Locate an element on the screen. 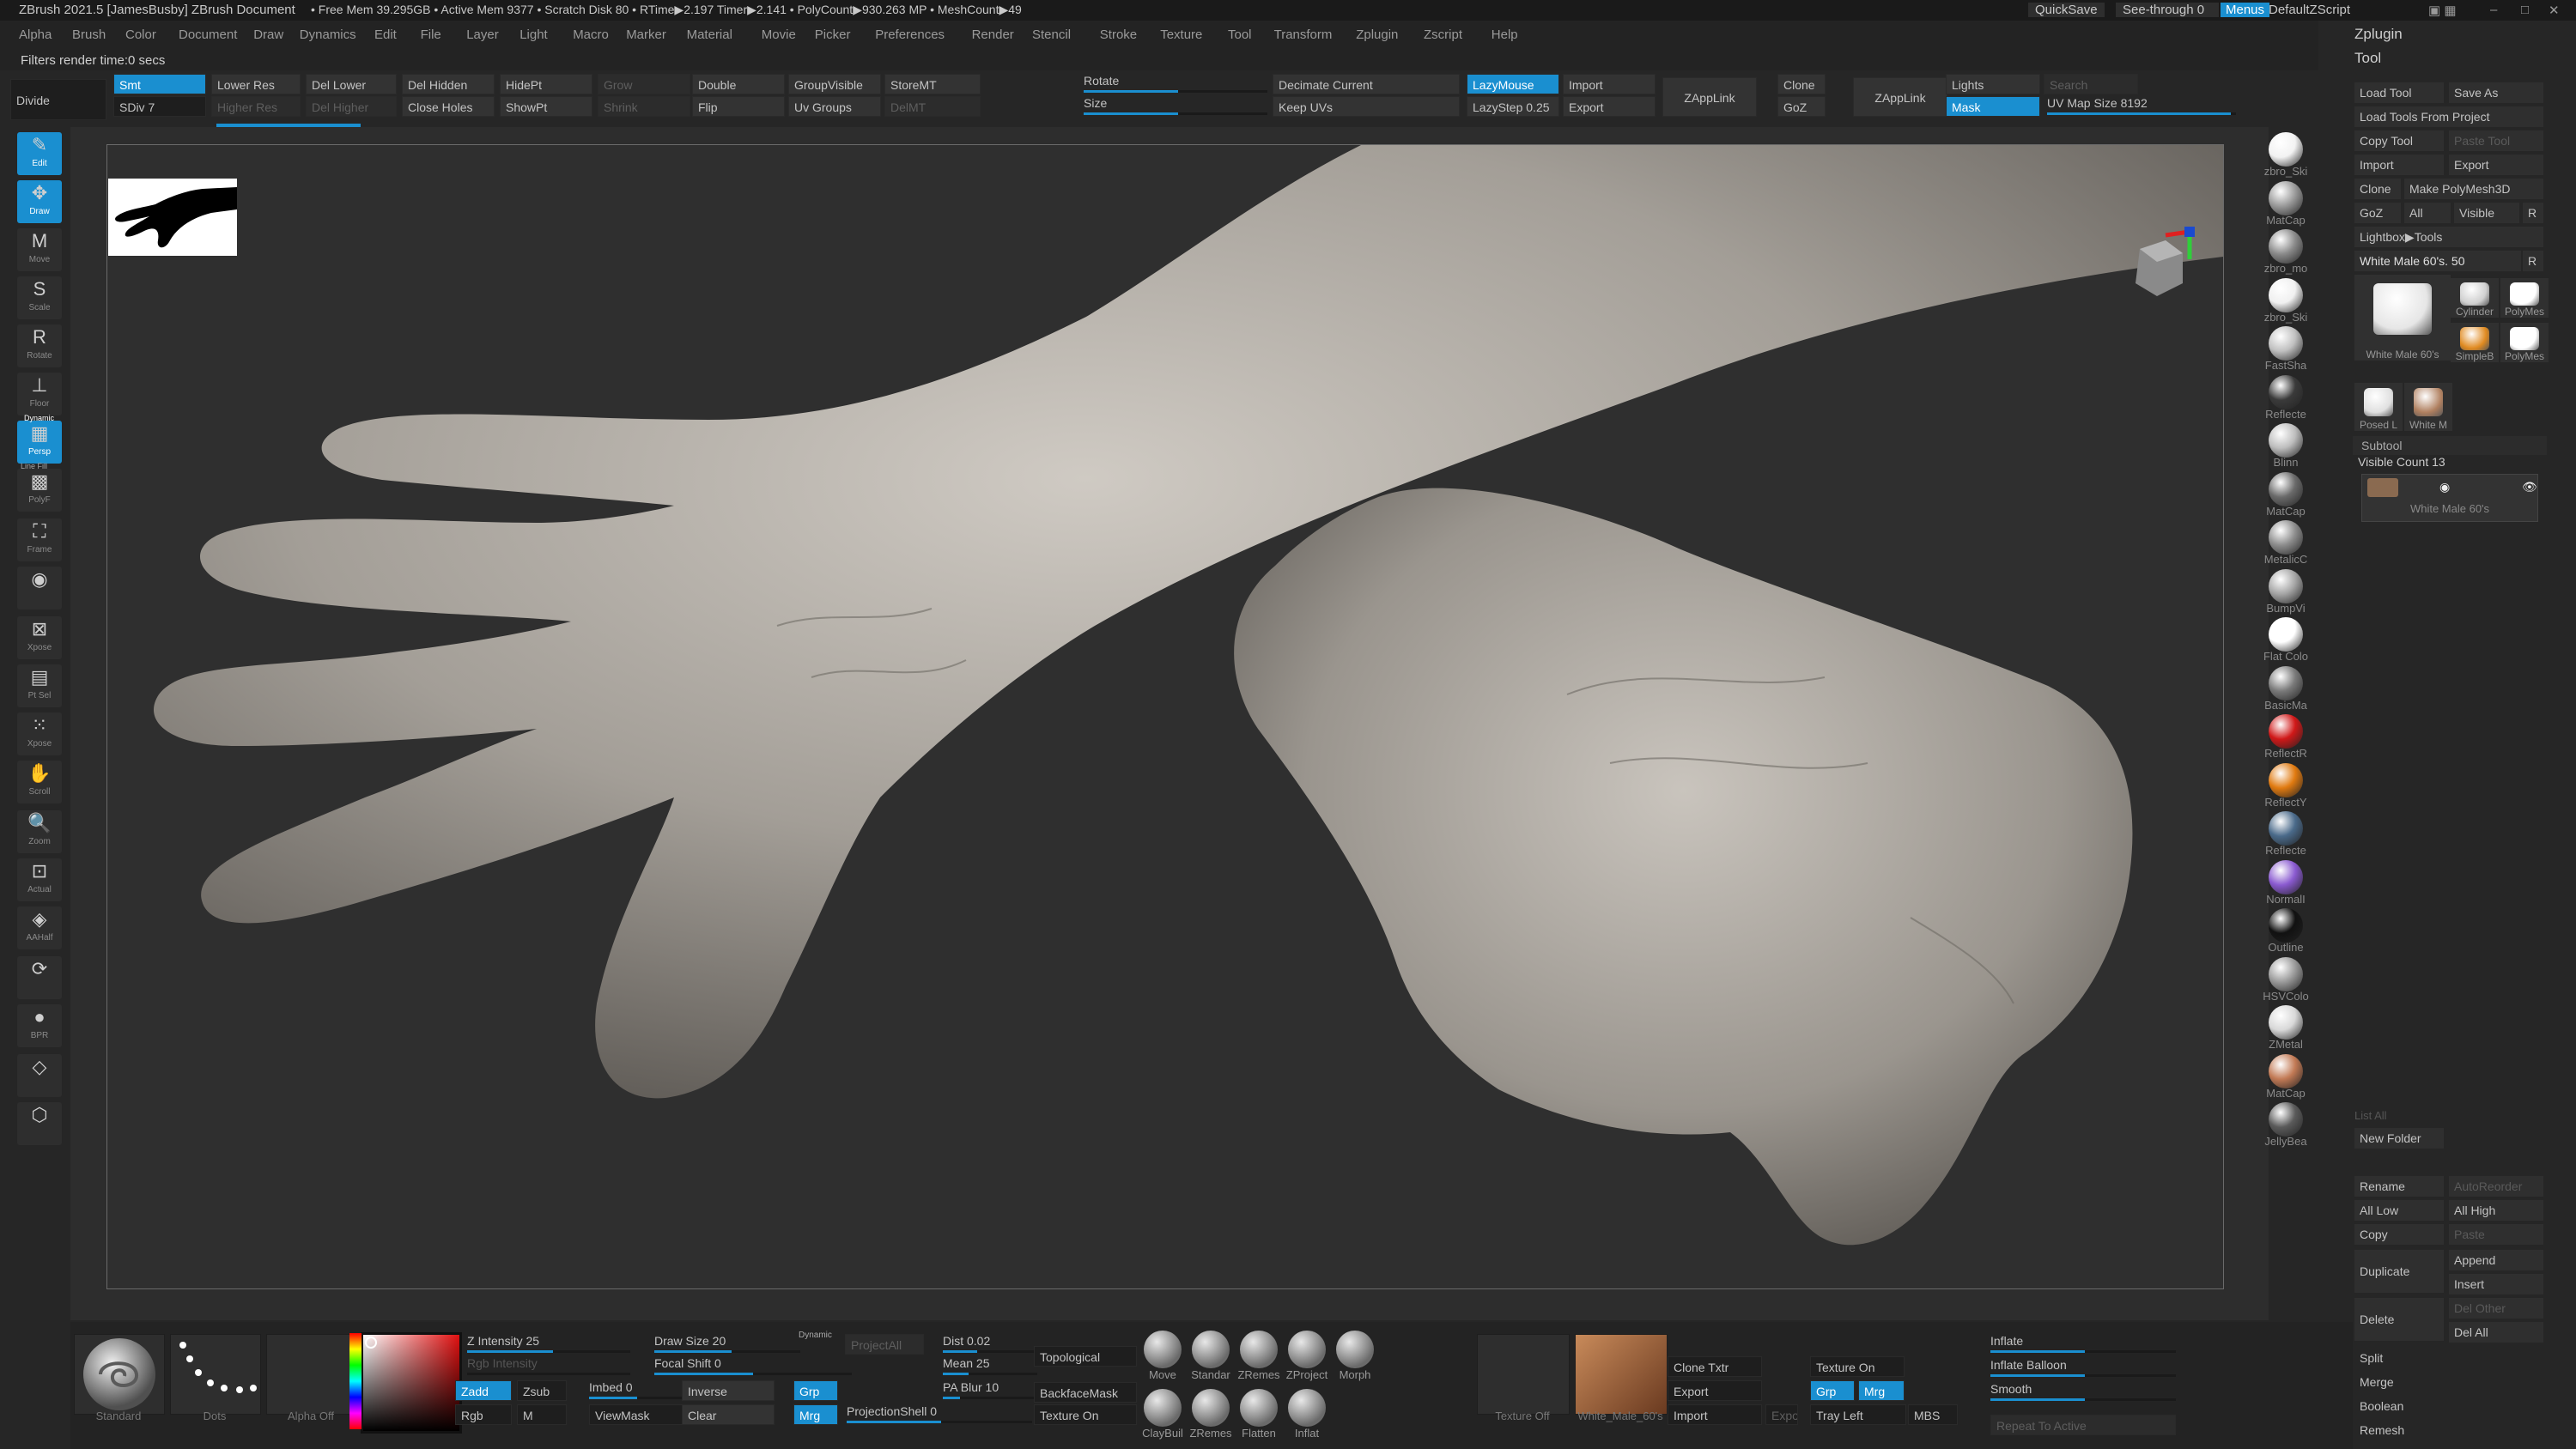  tool-slot-17: ⟳ is located at coordinates (40, 977).